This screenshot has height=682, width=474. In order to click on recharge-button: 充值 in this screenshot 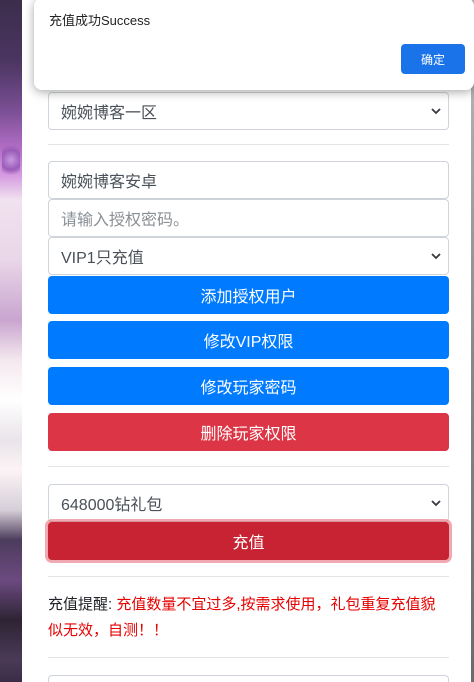, I will do `click(248, 541)`.